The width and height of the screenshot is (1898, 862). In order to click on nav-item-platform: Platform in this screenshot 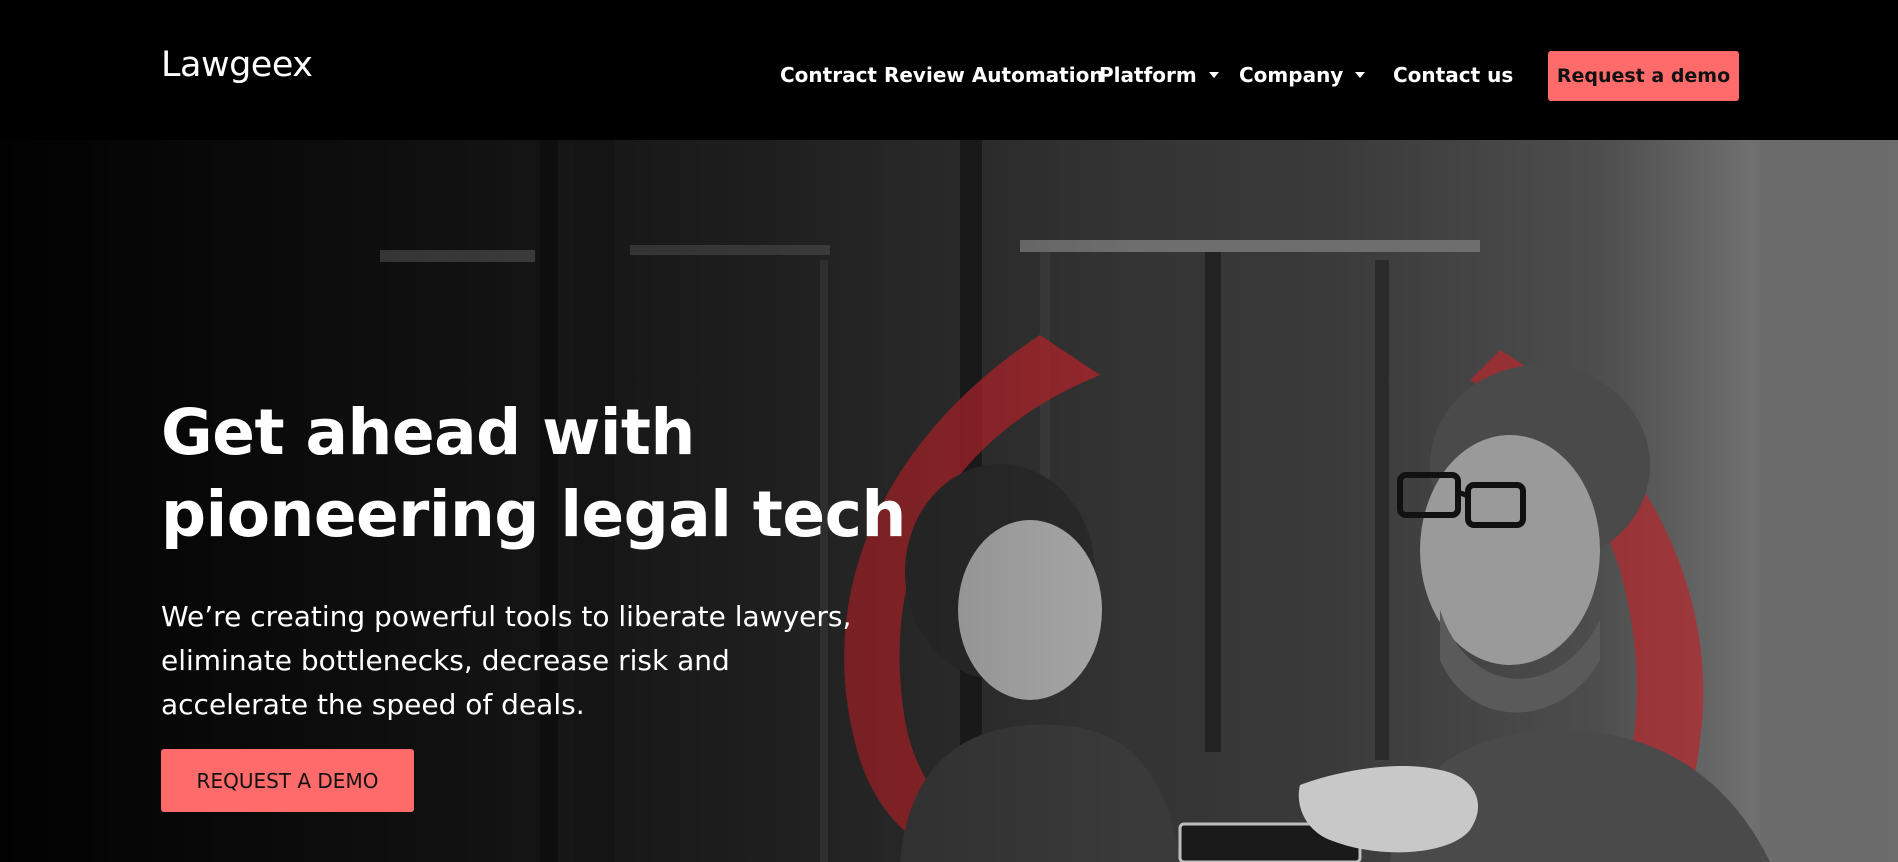, I will do `click(1159, 75)`.